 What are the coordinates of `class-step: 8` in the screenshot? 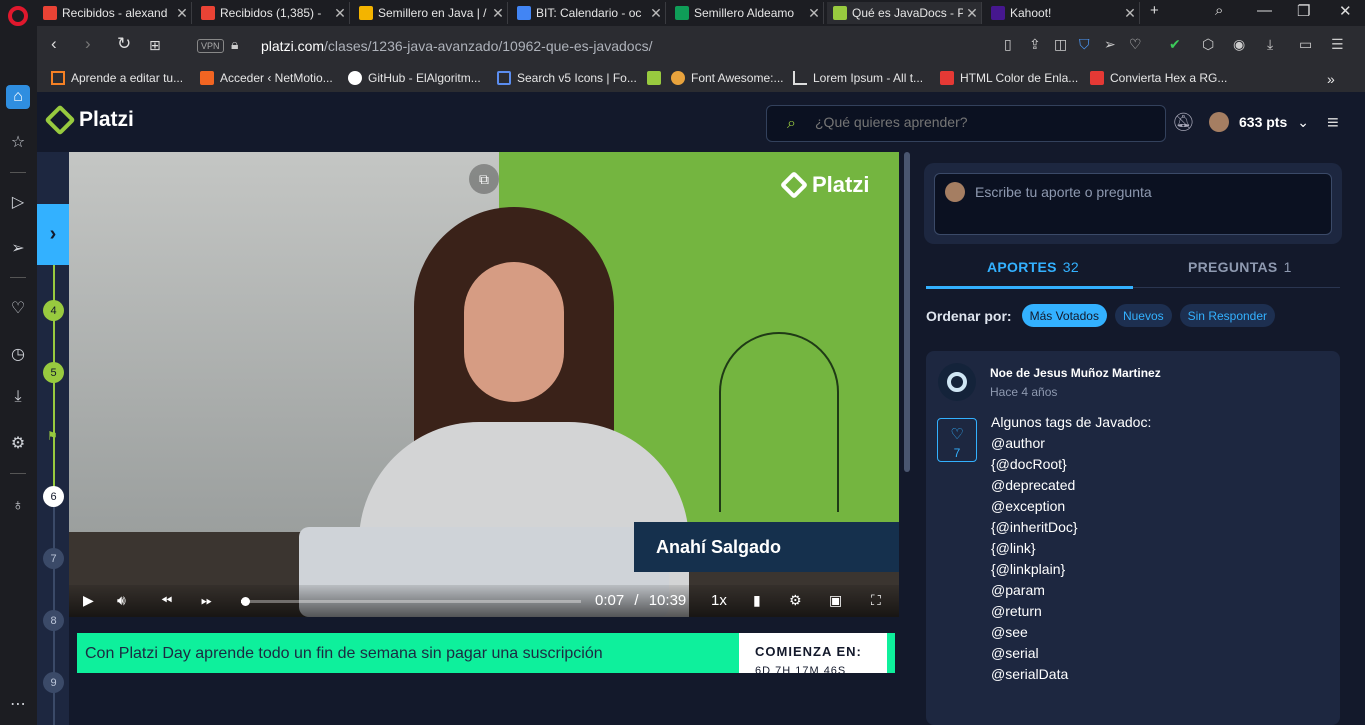 It's located at (53, 620).